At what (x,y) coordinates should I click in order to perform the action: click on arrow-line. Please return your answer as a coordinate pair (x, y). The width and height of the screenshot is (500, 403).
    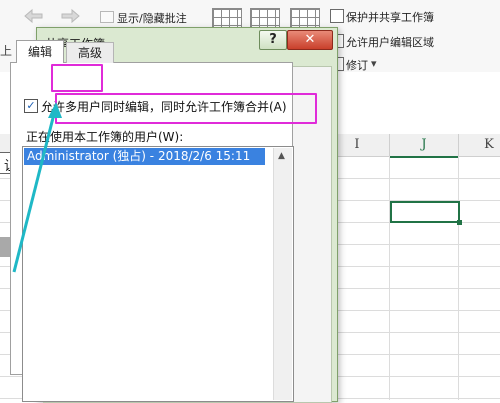
    Looking at the image, I should click on (34, 191).